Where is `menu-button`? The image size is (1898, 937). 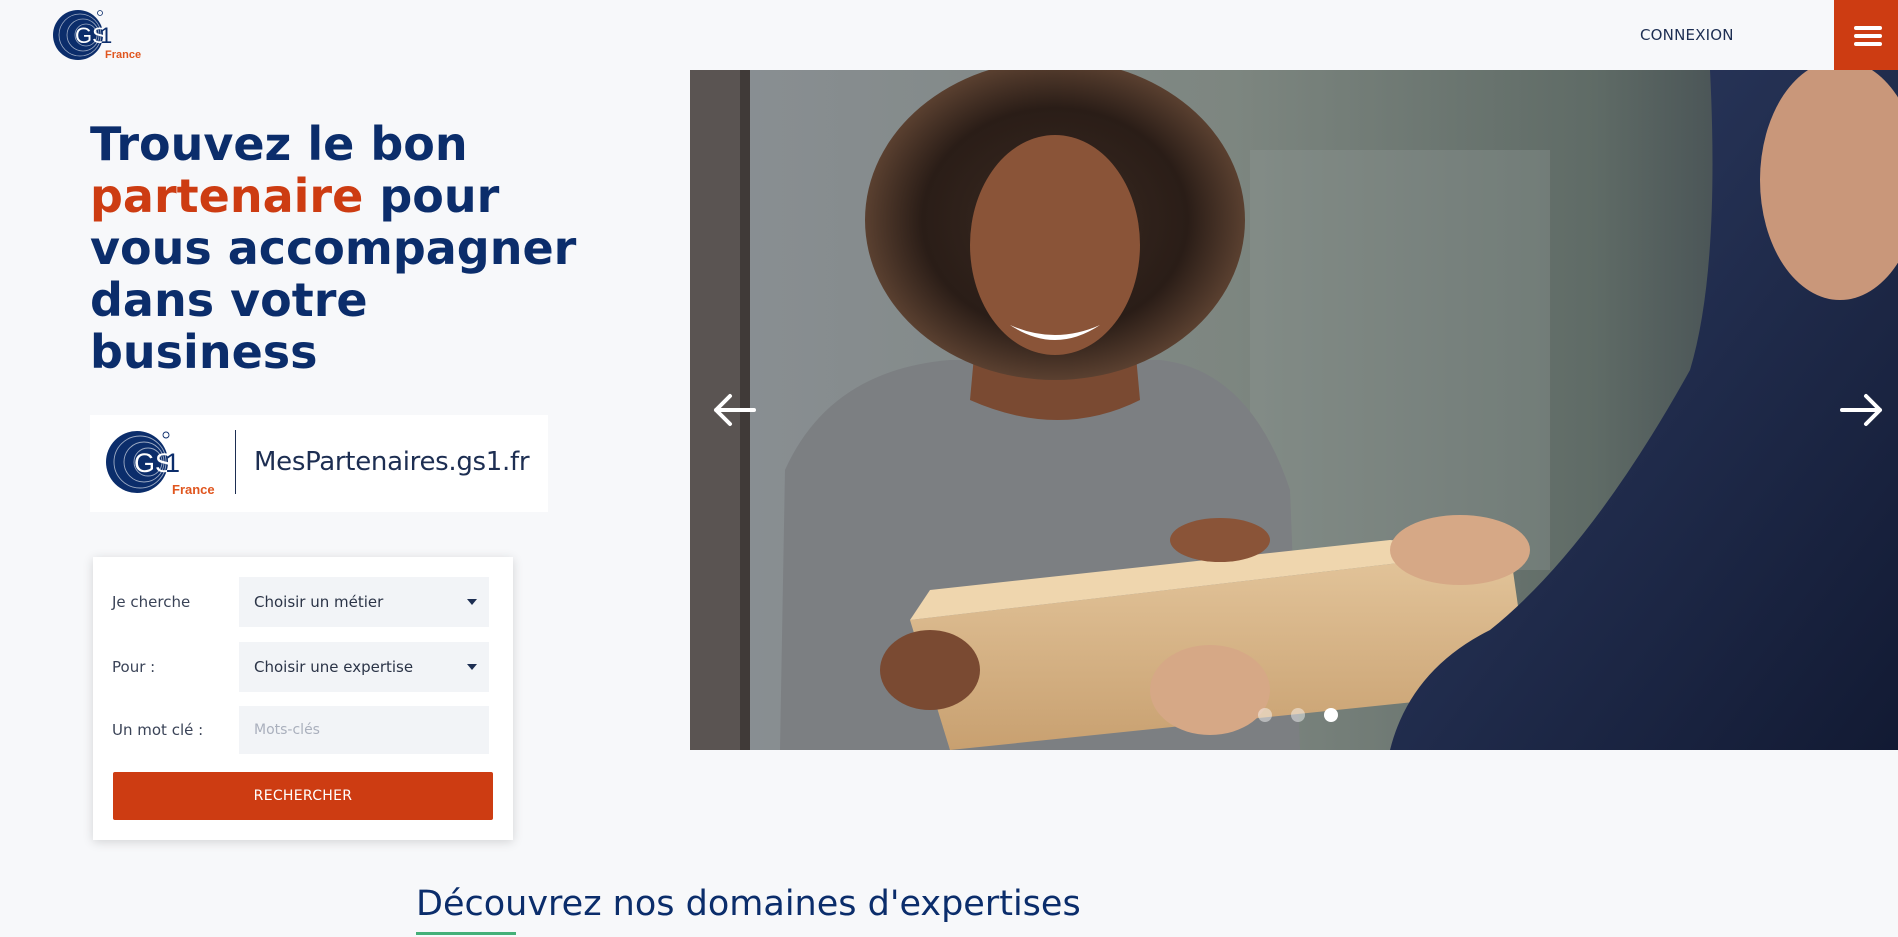
menu-button is located at coordinates (1866, 35).